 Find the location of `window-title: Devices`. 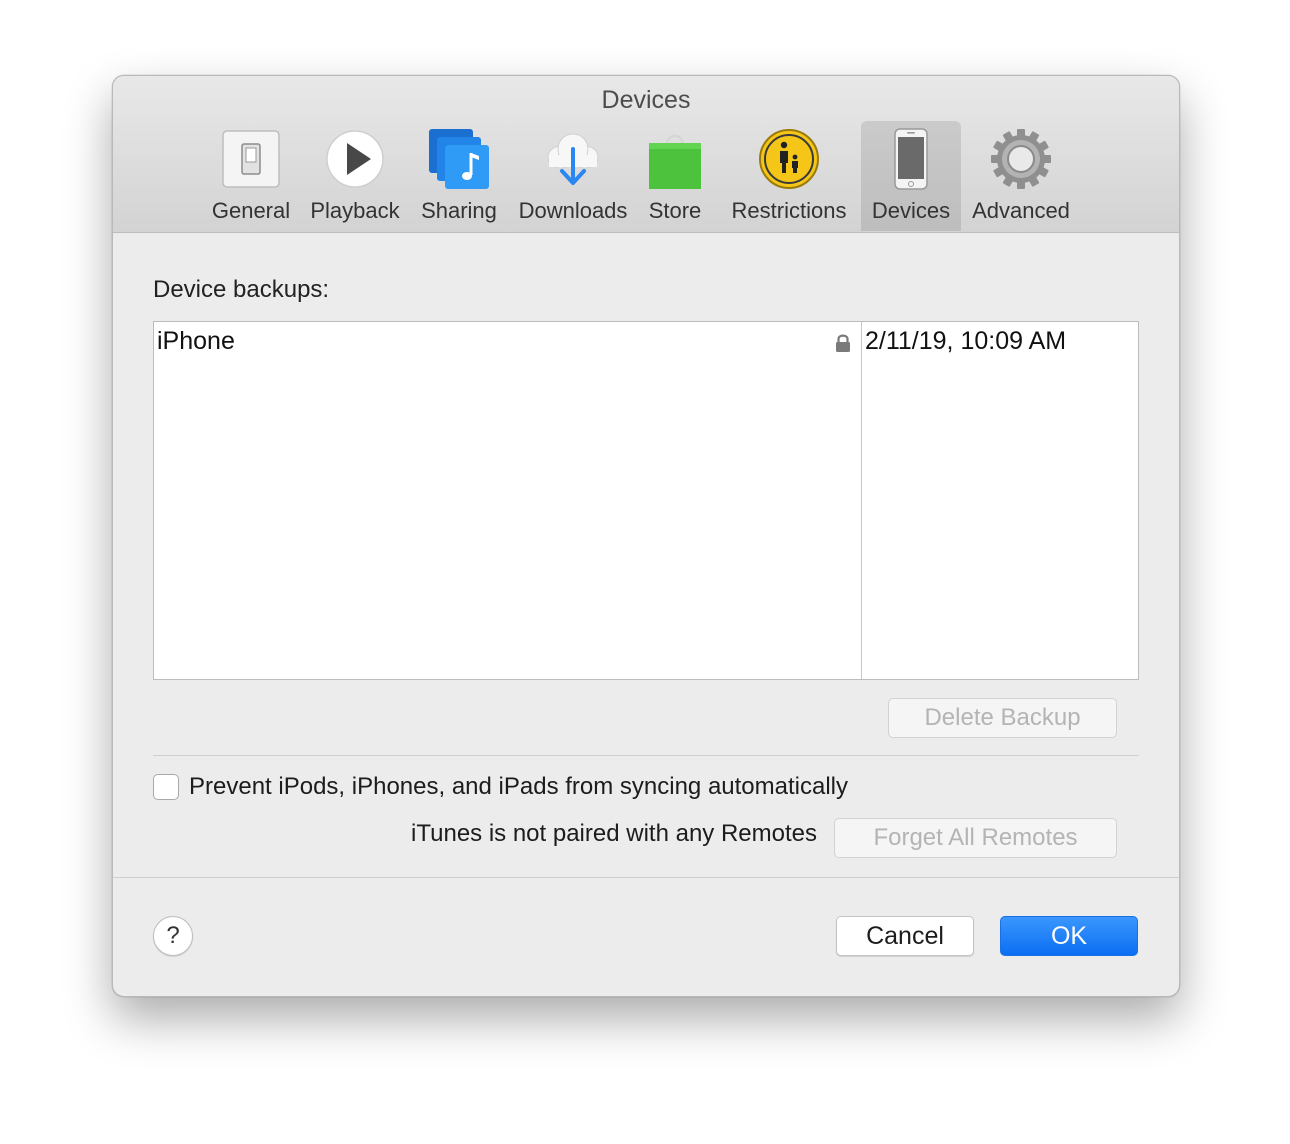

window-title: Devices is located at coordinates (646, 100).